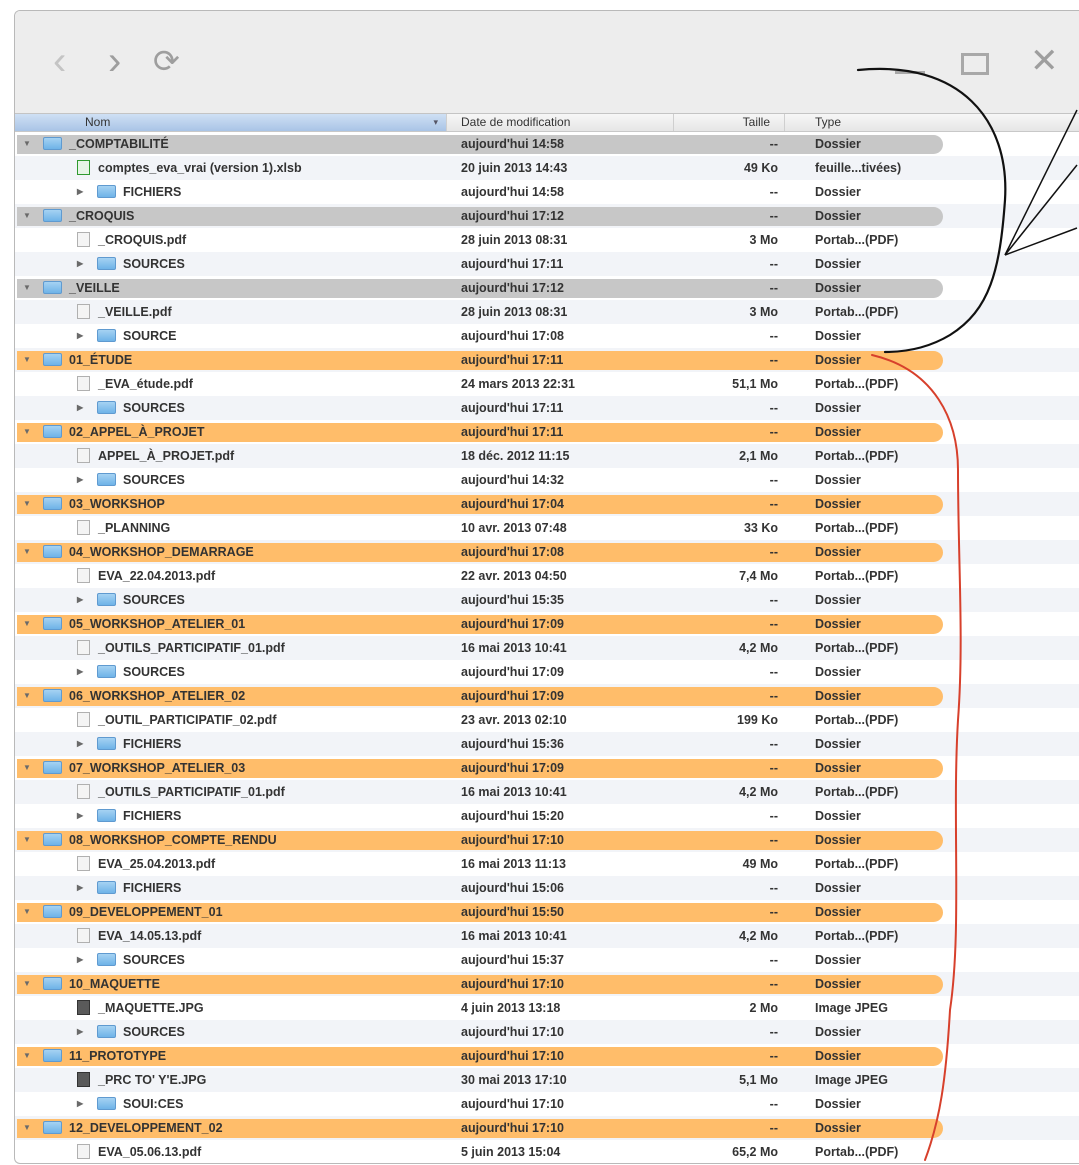  What do you see at coordinates (155, 456) in the screenshot?
I see `name-cell: APPEL_À_PROJET.pdf` at bounding box center [155, 456].